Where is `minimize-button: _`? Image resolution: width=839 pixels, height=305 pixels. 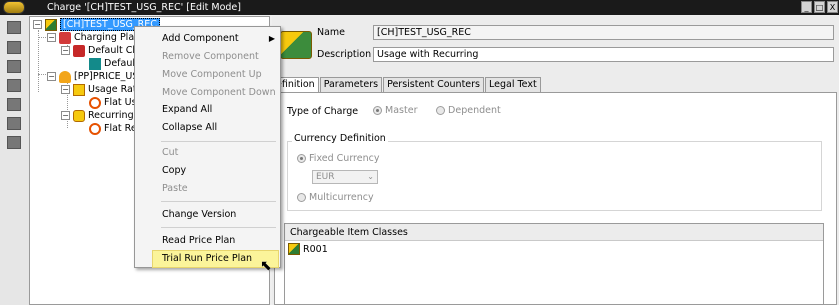
minimize-button: _ is located at coordinates (806, 7).